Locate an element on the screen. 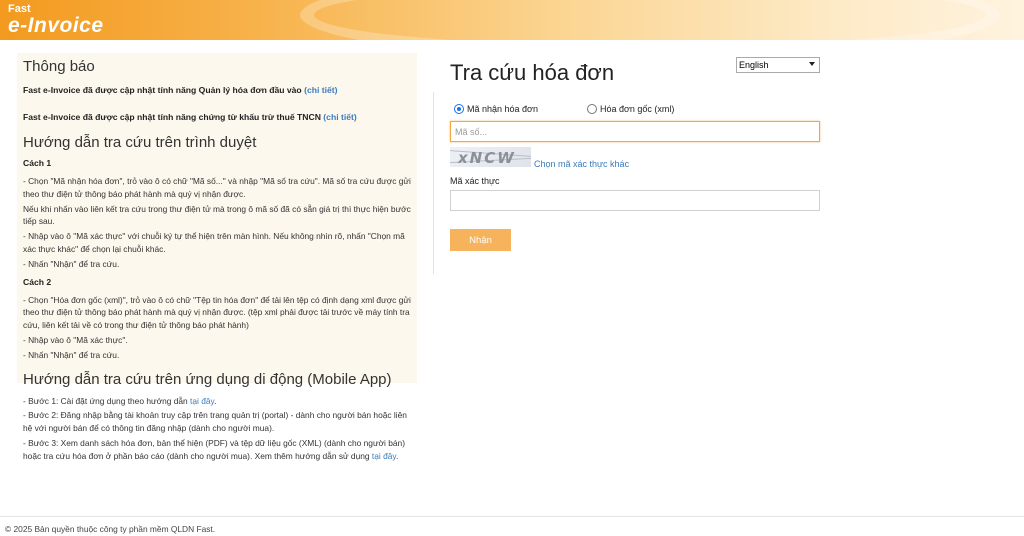  language-select: English is located at coordinates (778, 65).